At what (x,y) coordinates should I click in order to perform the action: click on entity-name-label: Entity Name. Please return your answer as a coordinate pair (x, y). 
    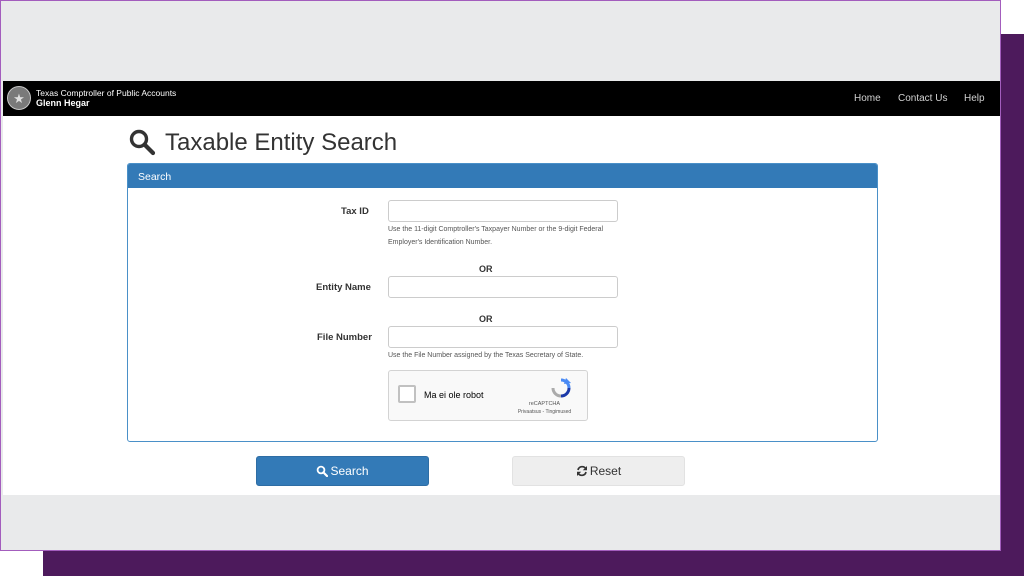
    Looking at the image, I should click on (343, 287).